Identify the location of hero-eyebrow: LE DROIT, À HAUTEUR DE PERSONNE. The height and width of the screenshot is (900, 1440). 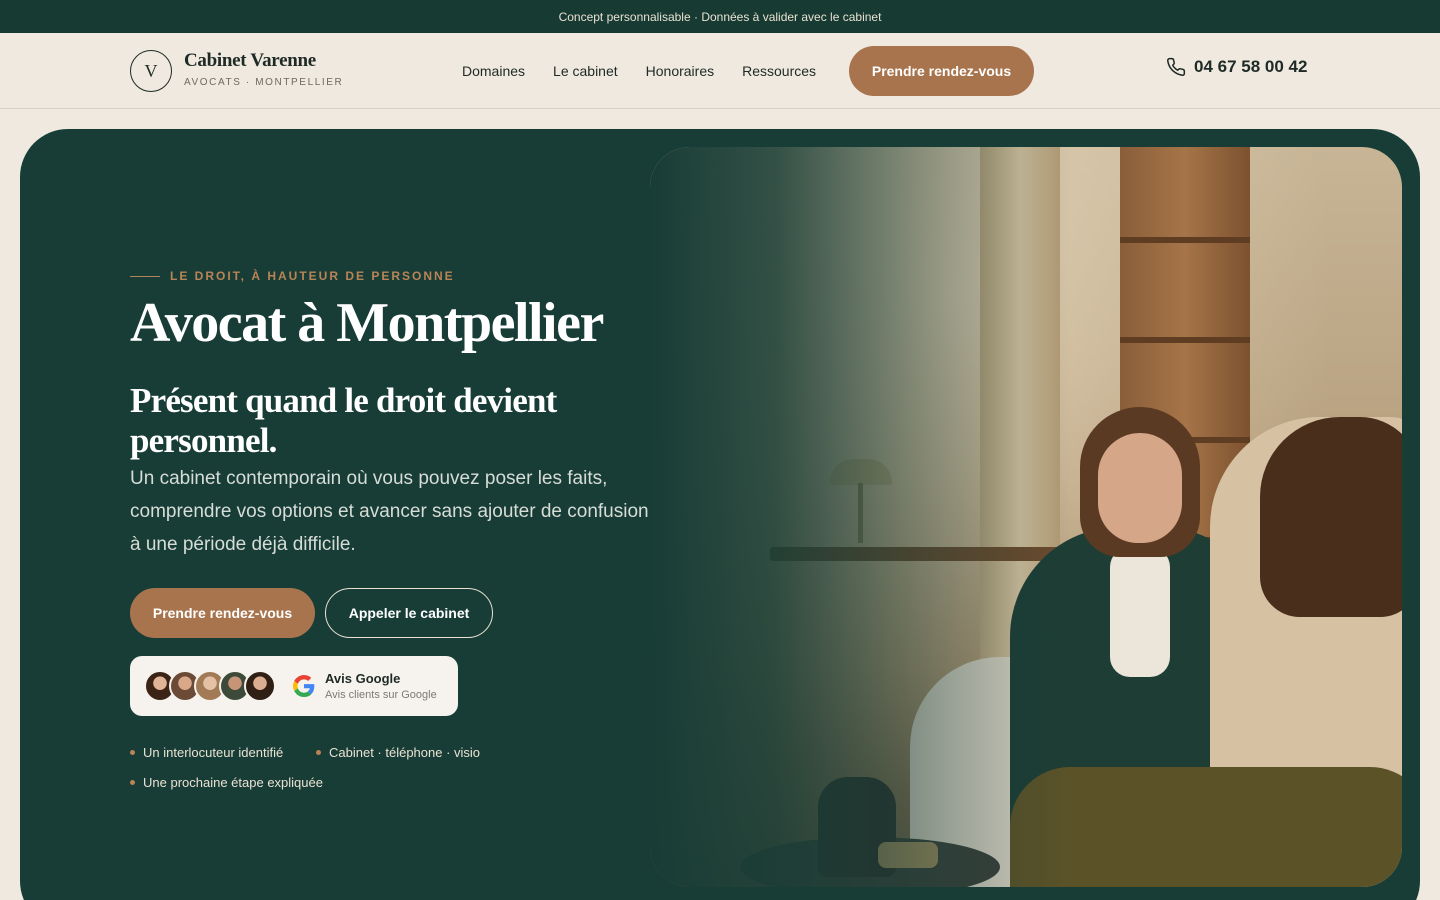
(292, 276).